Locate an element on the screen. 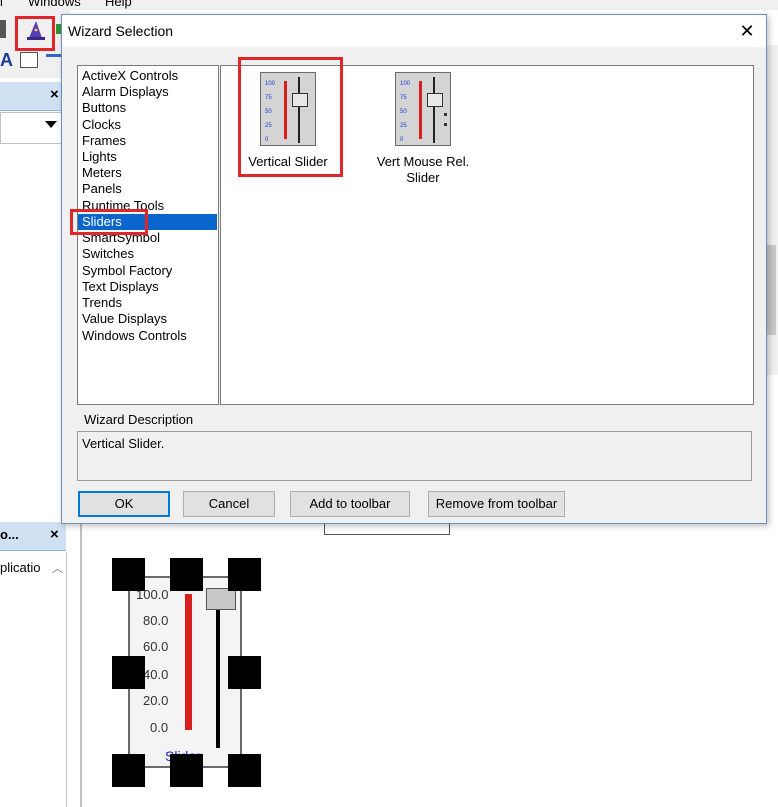 The image size is (778, 807). scroll-up-icon: ︿ is located at coordinates (57, 568).